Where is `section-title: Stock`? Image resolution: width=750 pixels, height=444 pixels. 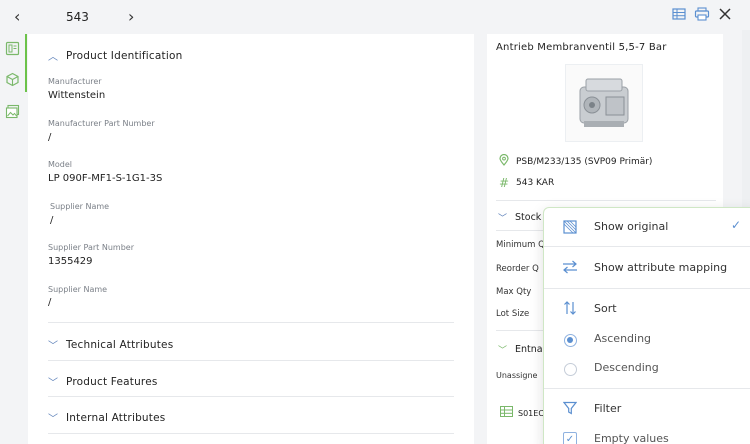 section-title: Stock is located at coordinates (528, 217).